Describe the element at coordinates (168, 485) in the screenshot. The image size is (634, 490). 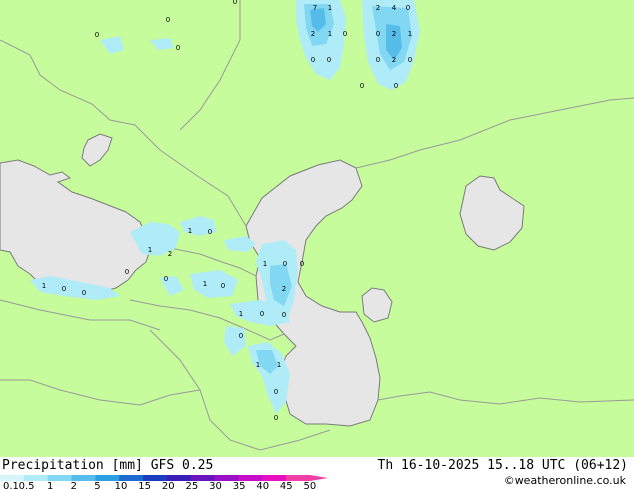
I see `legend-tick-label: 20` at that location.